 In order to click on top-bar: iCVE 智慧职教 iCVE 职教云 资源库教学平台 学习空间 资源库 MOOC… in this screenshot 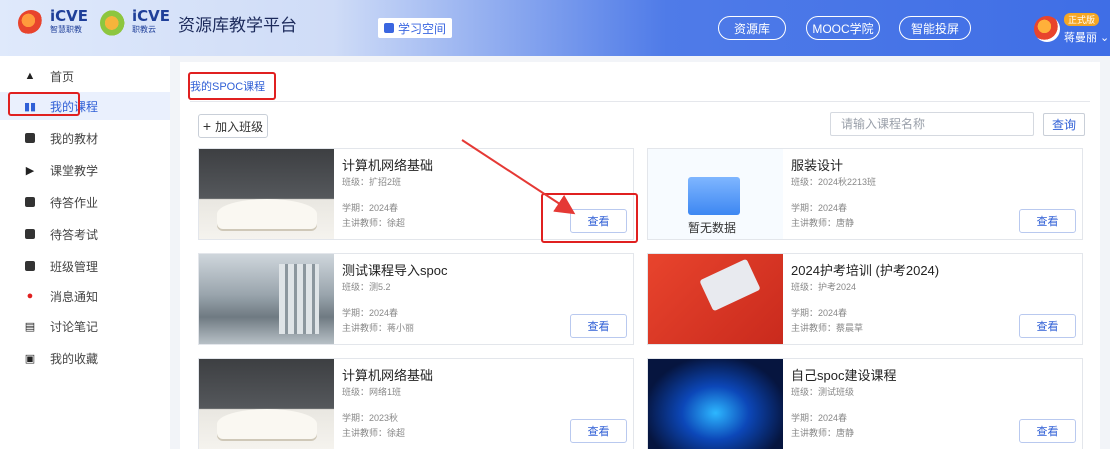, I will do `click(555, 28)`.